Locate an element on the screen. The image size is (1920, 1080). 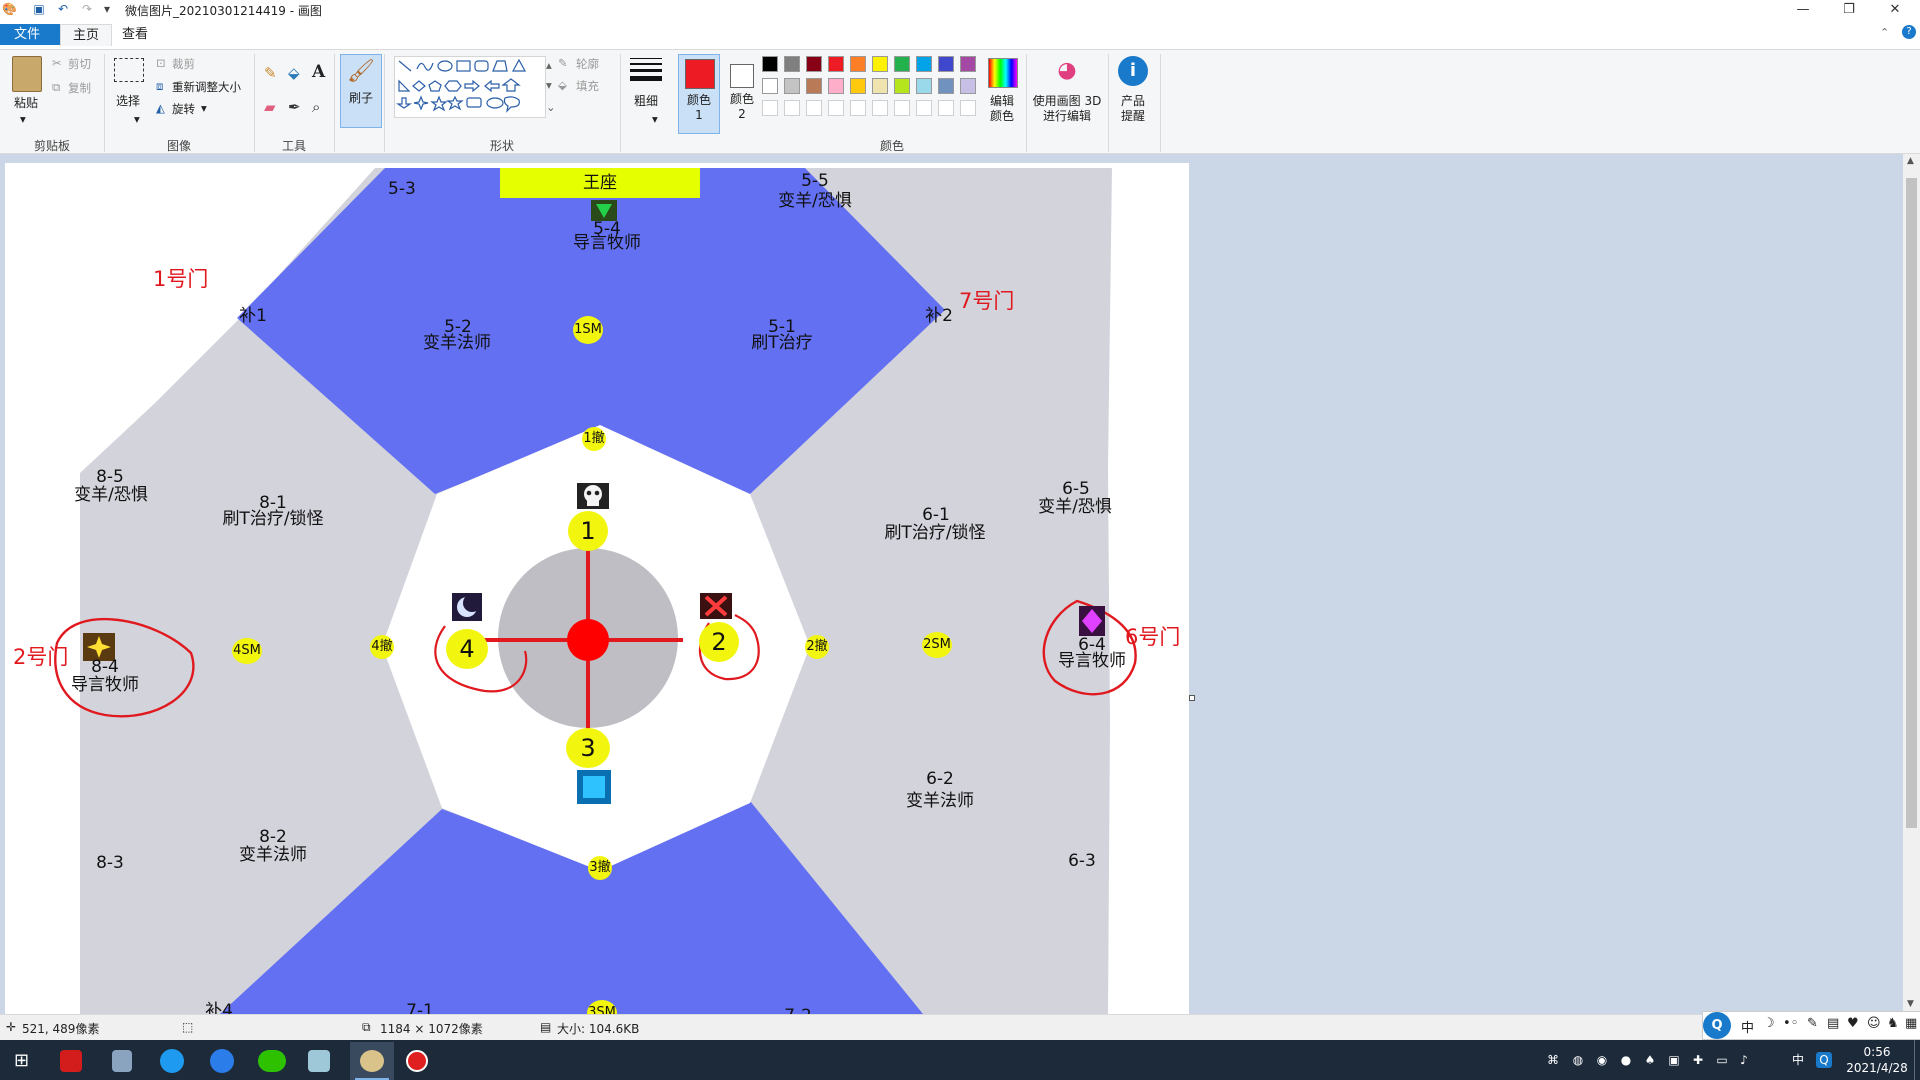
ime-emoji-icon: ☺ is located at coordinates (1874, 1023).